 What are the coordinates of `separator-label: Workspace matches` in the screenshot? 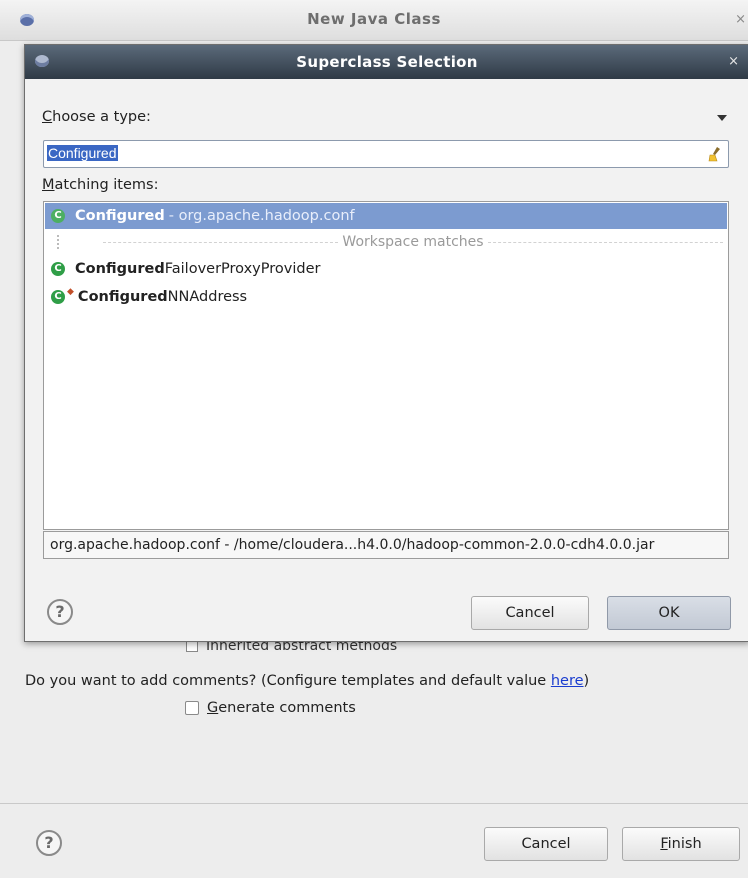 It's located at (413, 242).